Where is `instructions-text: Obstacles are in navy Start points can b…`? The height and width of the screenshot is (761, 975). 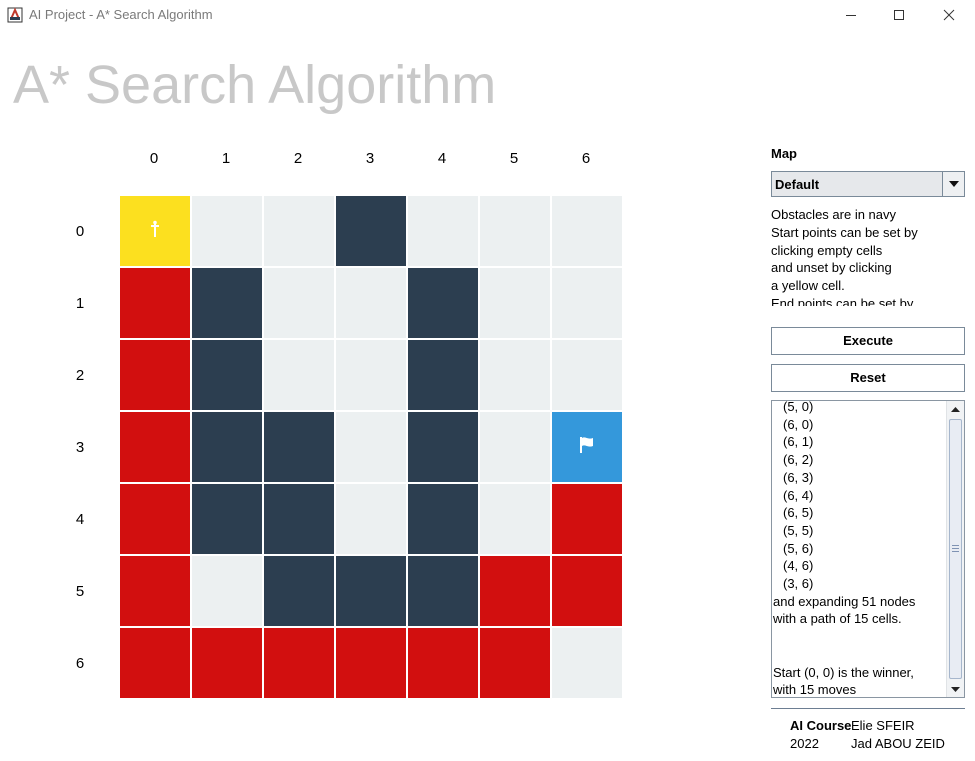 instructions-text: Obstacles are in navy Start points can b… is located at coordinates (868, 256).